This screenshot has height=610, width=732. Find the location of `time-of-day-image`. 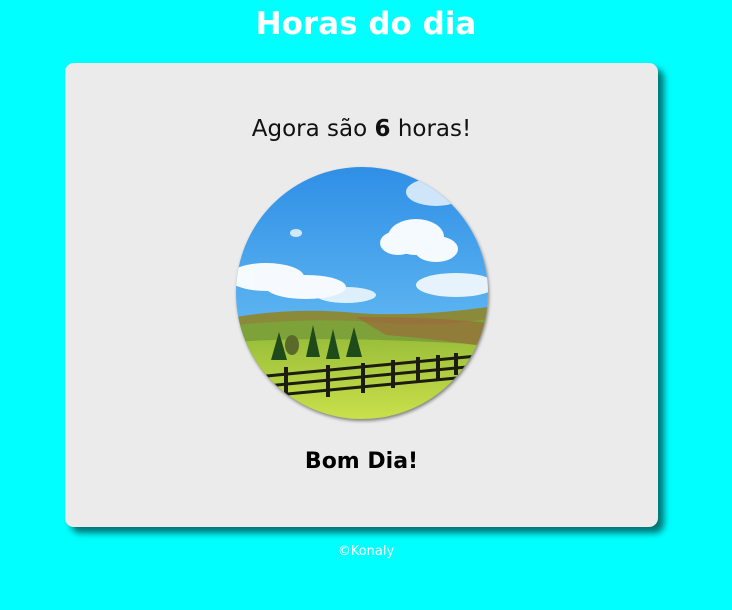

time-of-day-image is located at coordinates (362, 293).